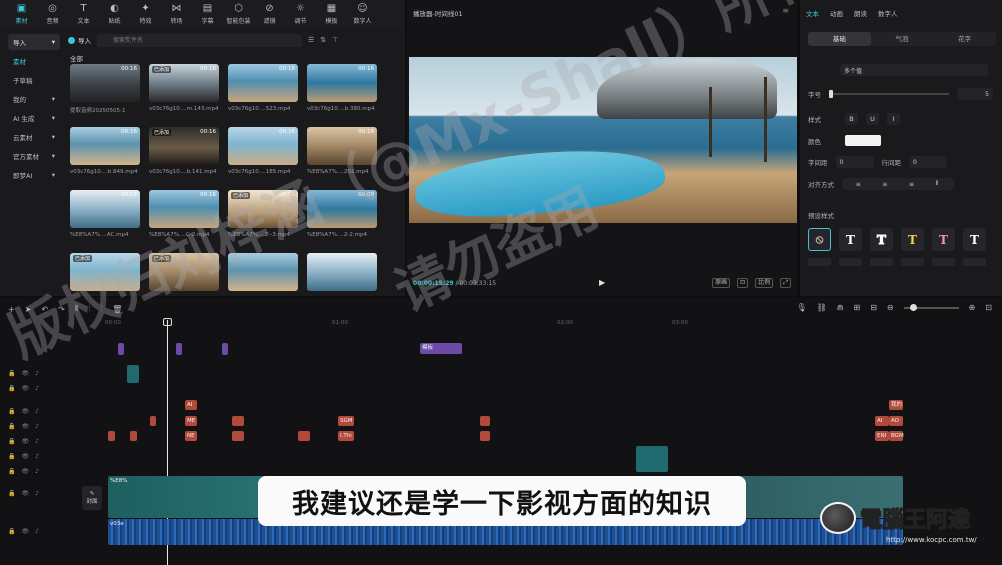 The height and width of the screenshot is (565, 1002). Describe the element at coordinates (898, 184) in the screenshot. I see `align-buttons: ≡ ≡ ≡ ⦀` at that location.